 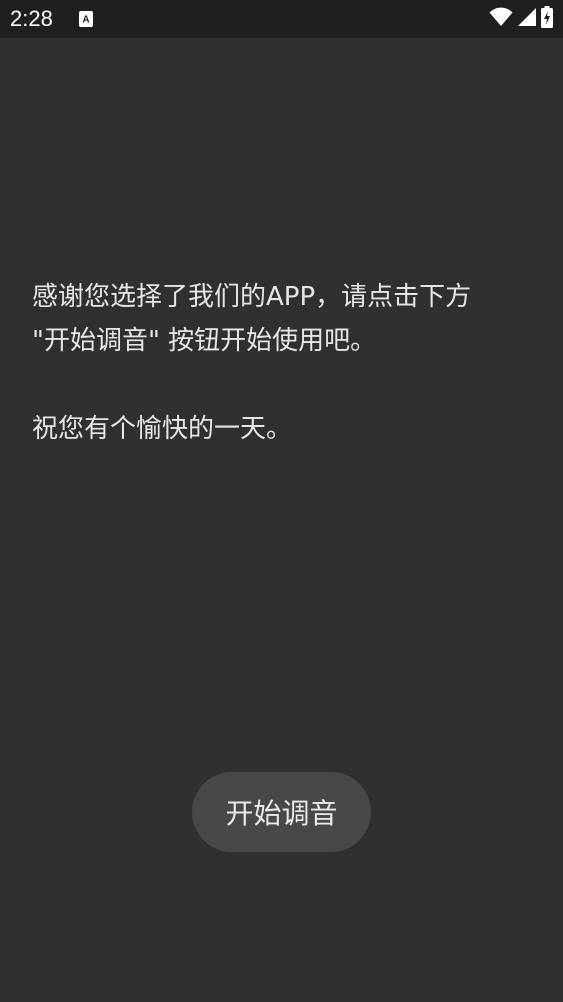 I want to click on text-notification-icon: A, so click(x=86, y=19).